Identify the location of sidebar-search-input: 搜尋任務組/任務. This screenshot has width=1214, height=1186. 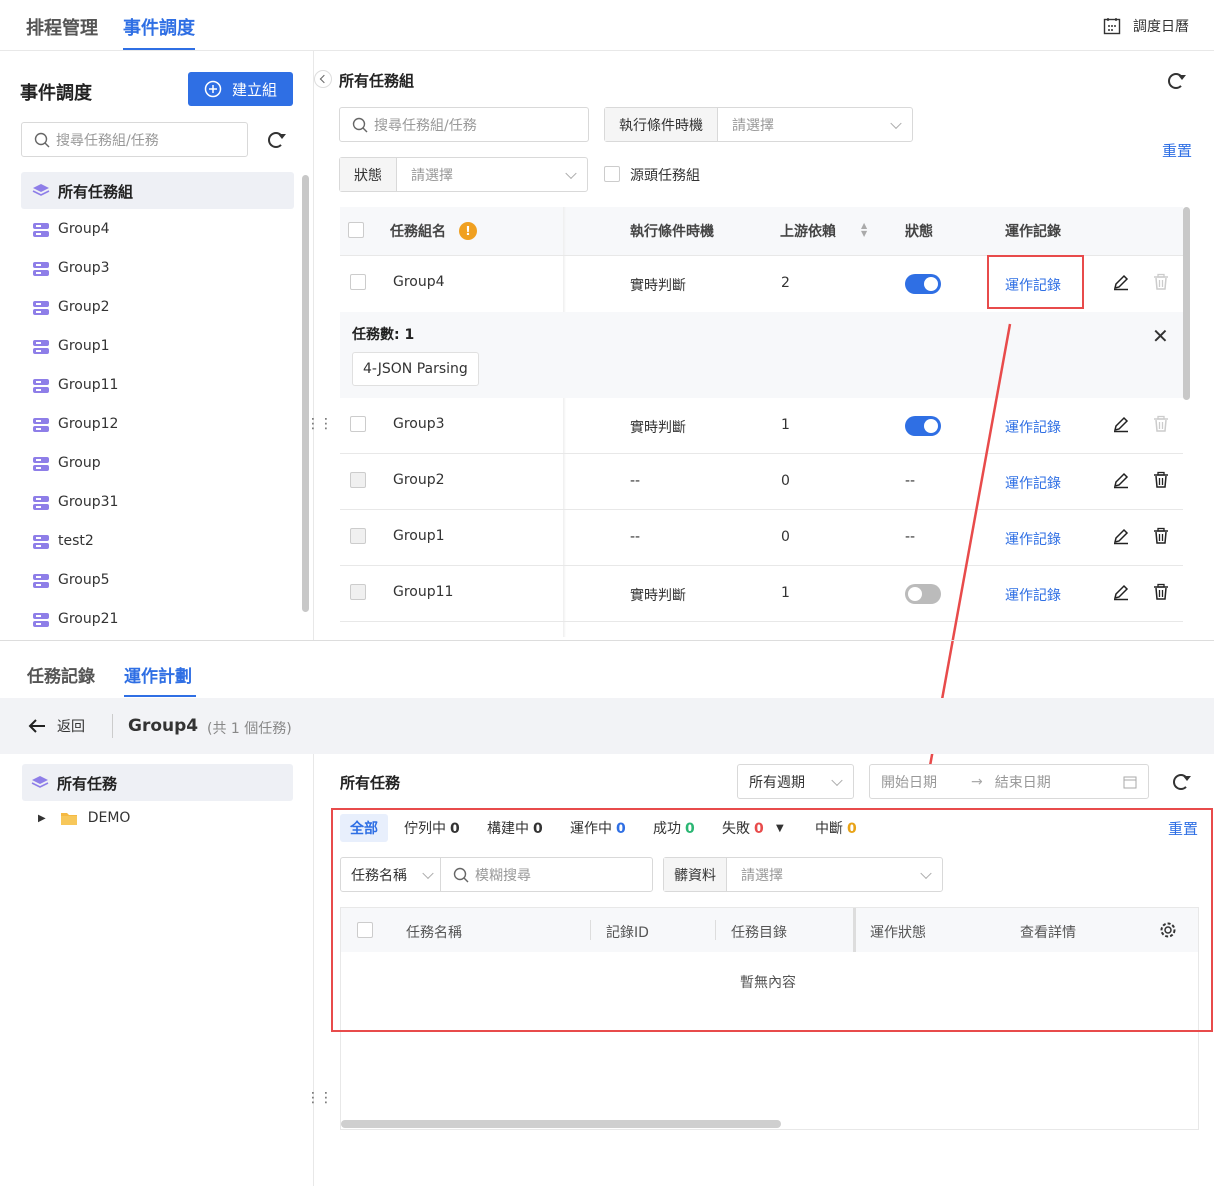
(134, 139).